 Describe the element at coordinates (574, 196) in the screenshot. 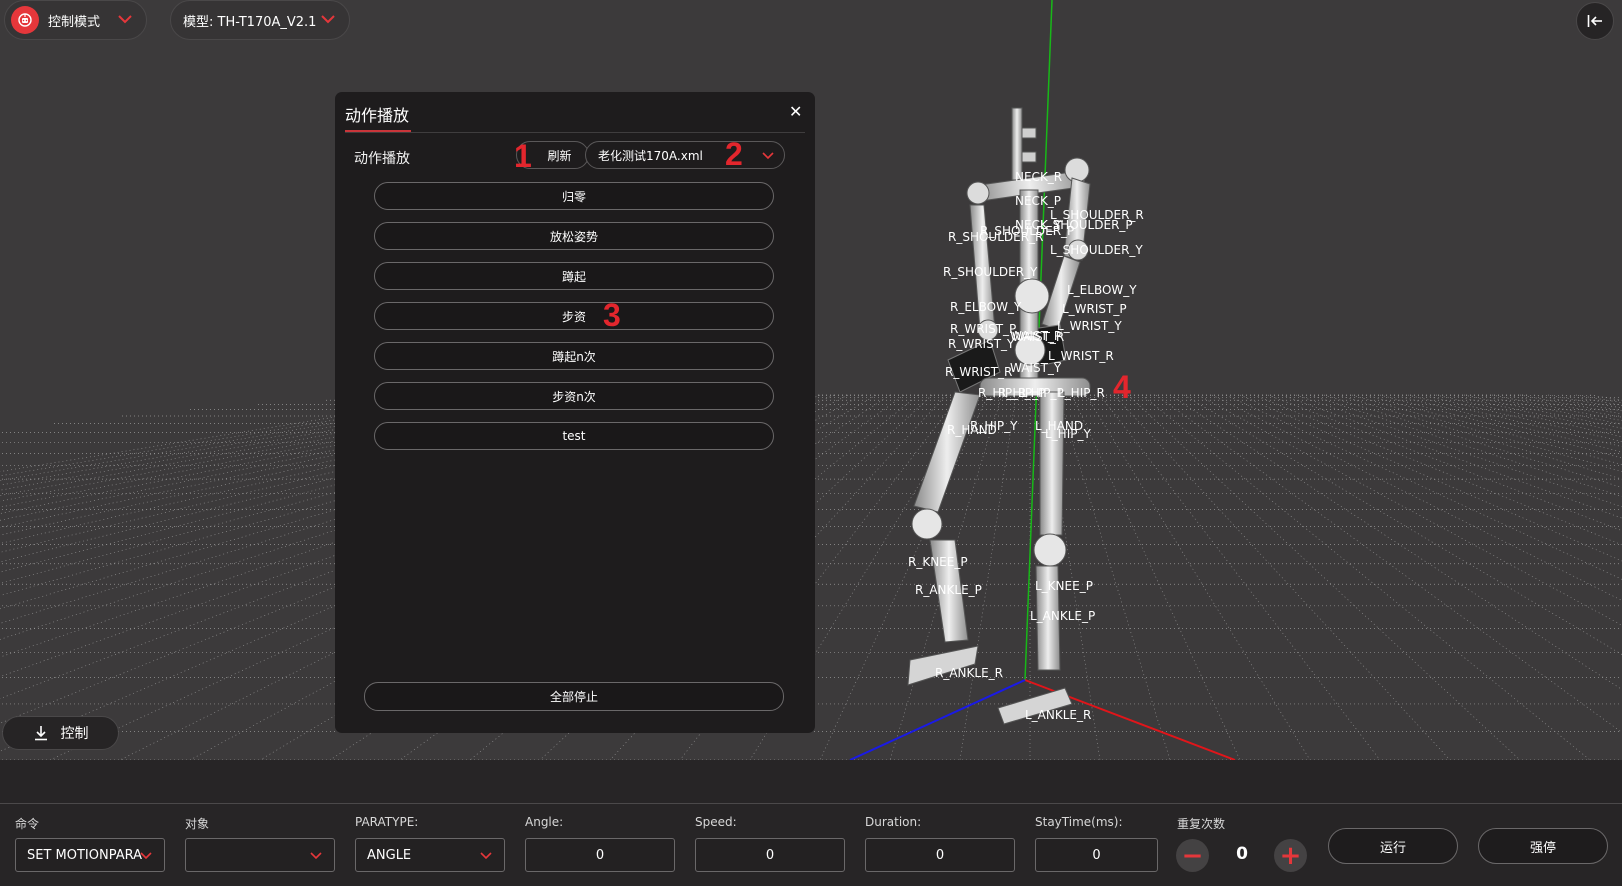

I see `action-button-reset: 归零` at that location.